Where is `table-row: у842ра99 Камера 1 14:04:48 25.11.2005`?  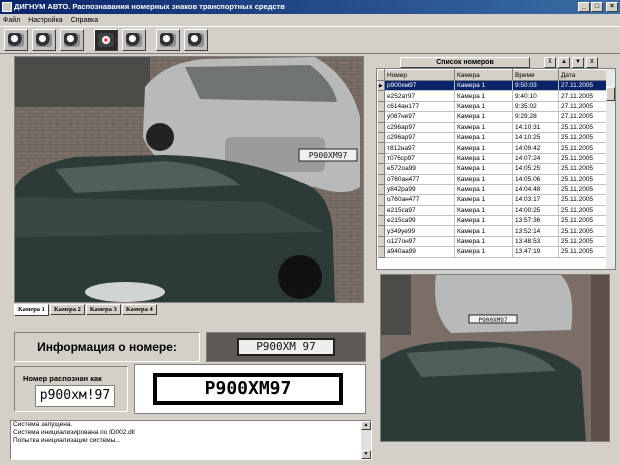 table-row: у842ра99 Камера 1 14:04:48 25.11.2005 is located at coordinates (492, 190).